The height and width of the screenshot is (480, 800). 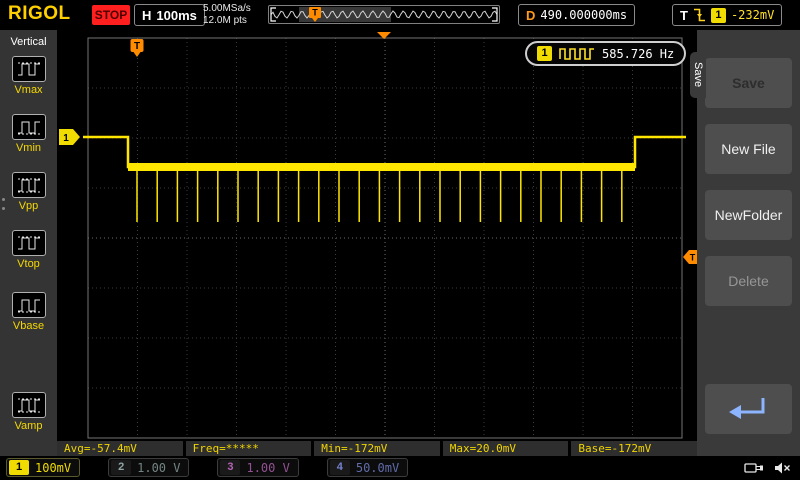 What do you see at coordinates (111, 15) in the screenshot?
I see `run-state-badge: STOP` at bounding box center [111, 15].